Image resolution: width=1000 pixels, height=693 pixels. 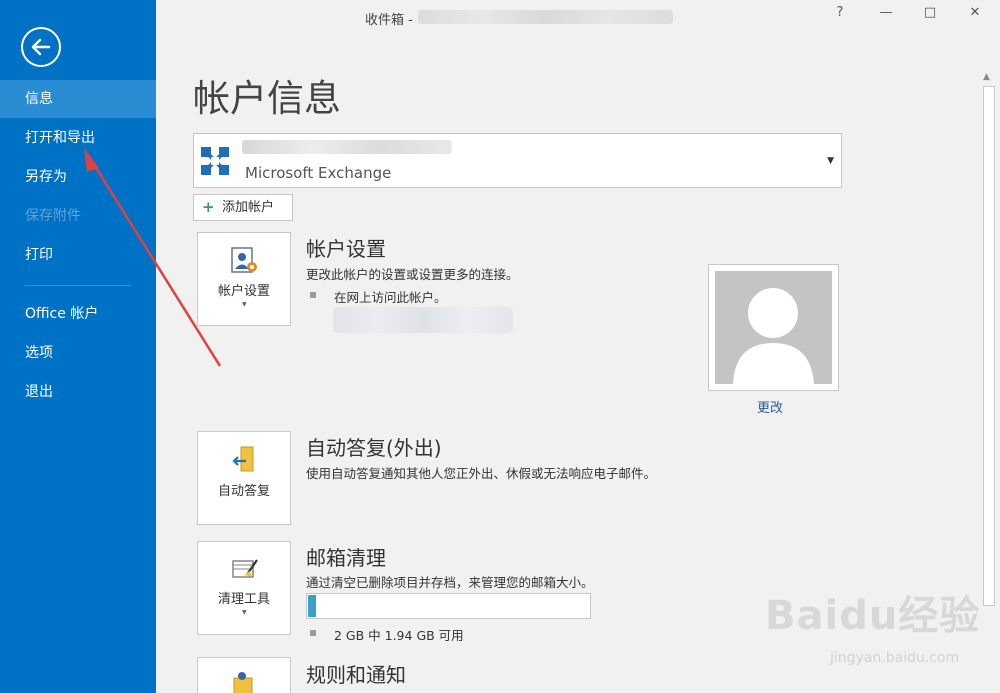 What do you see at coordinates (78, 177) in the screenshot?
I see `nav-item-save-as: 另存为` at bounding box center [78, 177].